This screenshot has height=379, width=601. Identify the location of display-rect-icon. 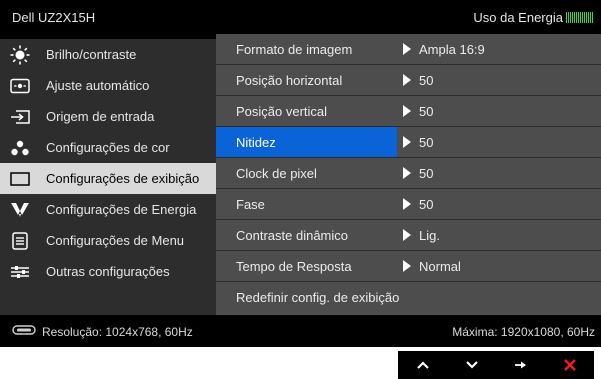
(20, 179).